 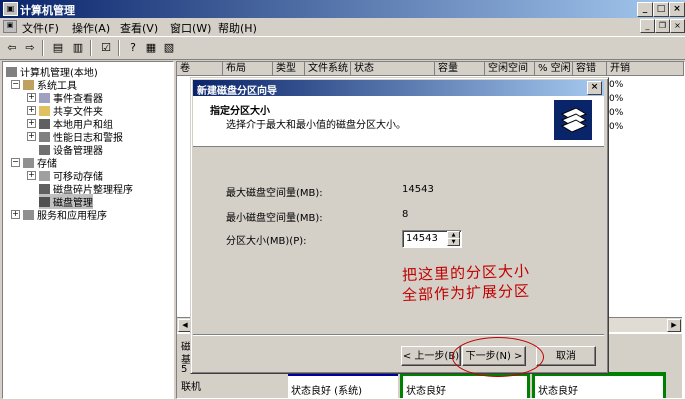 What do you see at coordinates (460, 69) in the screenshot?
I see `column-header-capacity: 容量` at bounding box center [460, 69].